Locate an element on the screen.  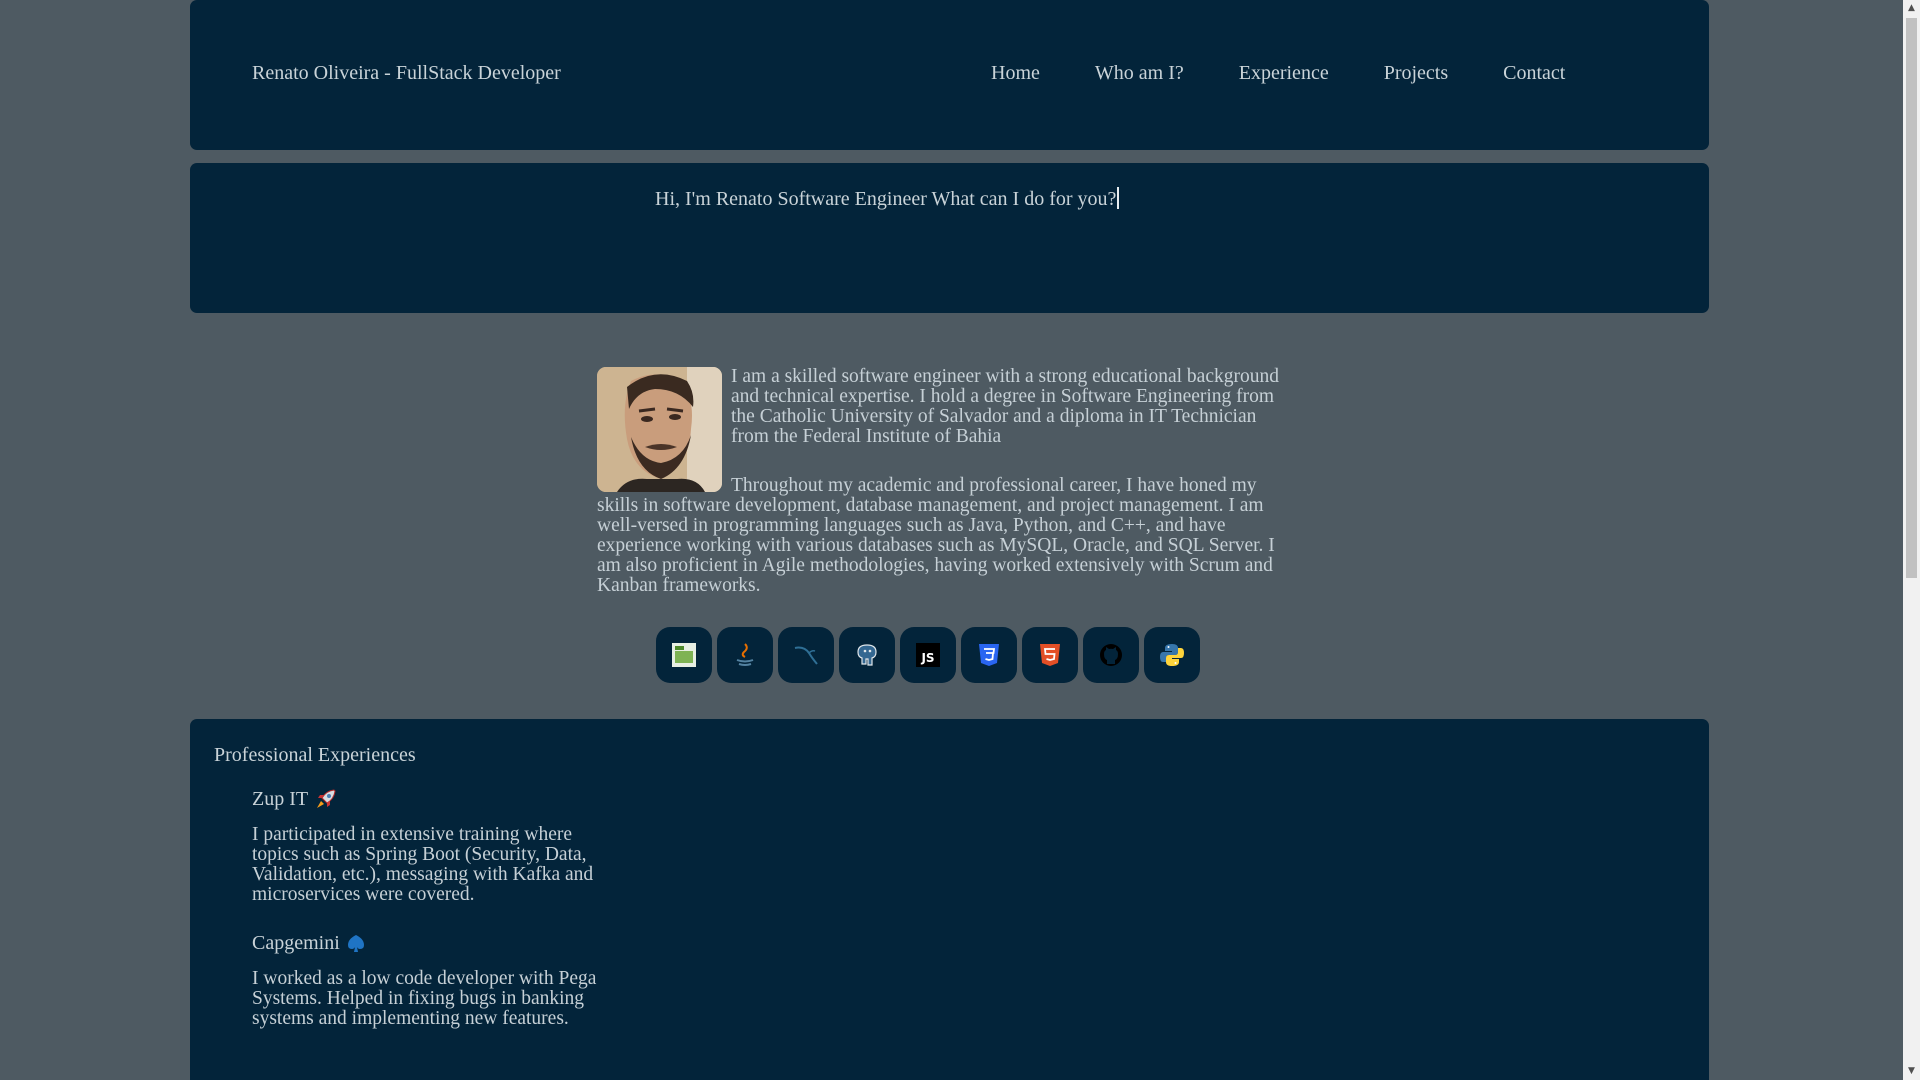
rocket-icon is located at coordinates (326, 798).